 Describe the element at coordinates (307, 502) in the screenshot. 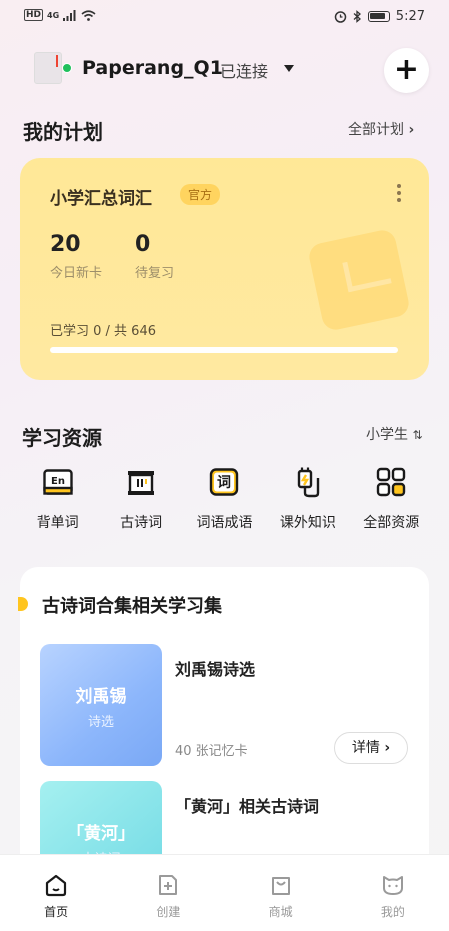

I see `resource-knowledge: 课外知识` at that location.